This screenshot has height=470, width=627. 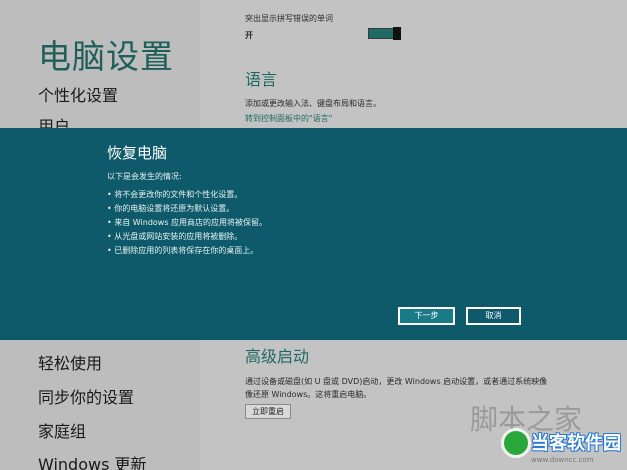 What do you see at coordinates (308, 394) in the screenshot?
I see `advanced-startup-desc-line2: 像还原 Windows。这将重启电脑。` at bounding box center [308, 394].